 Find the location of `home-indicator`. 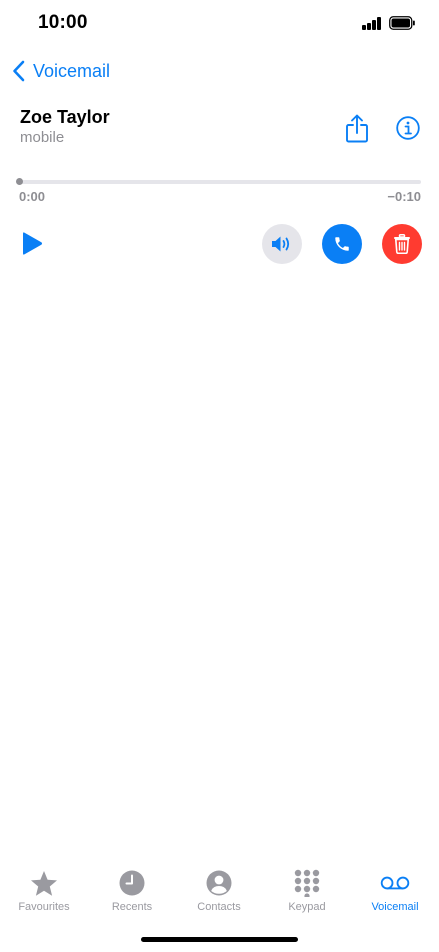

home-indicator is located at coordinates (219, 939).